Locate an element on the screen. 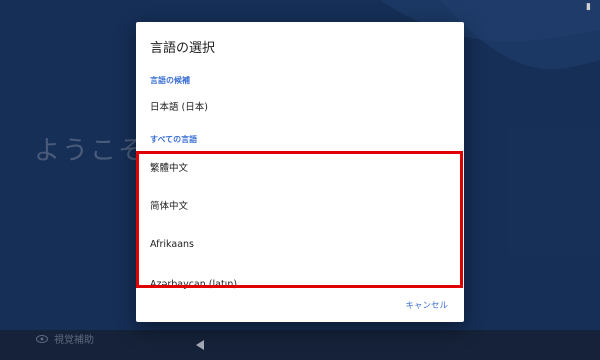 Image resolution: width=600 pixels, height=360 pixels. all-languages-header: すべての言語 is located at coordinates (174, 139).